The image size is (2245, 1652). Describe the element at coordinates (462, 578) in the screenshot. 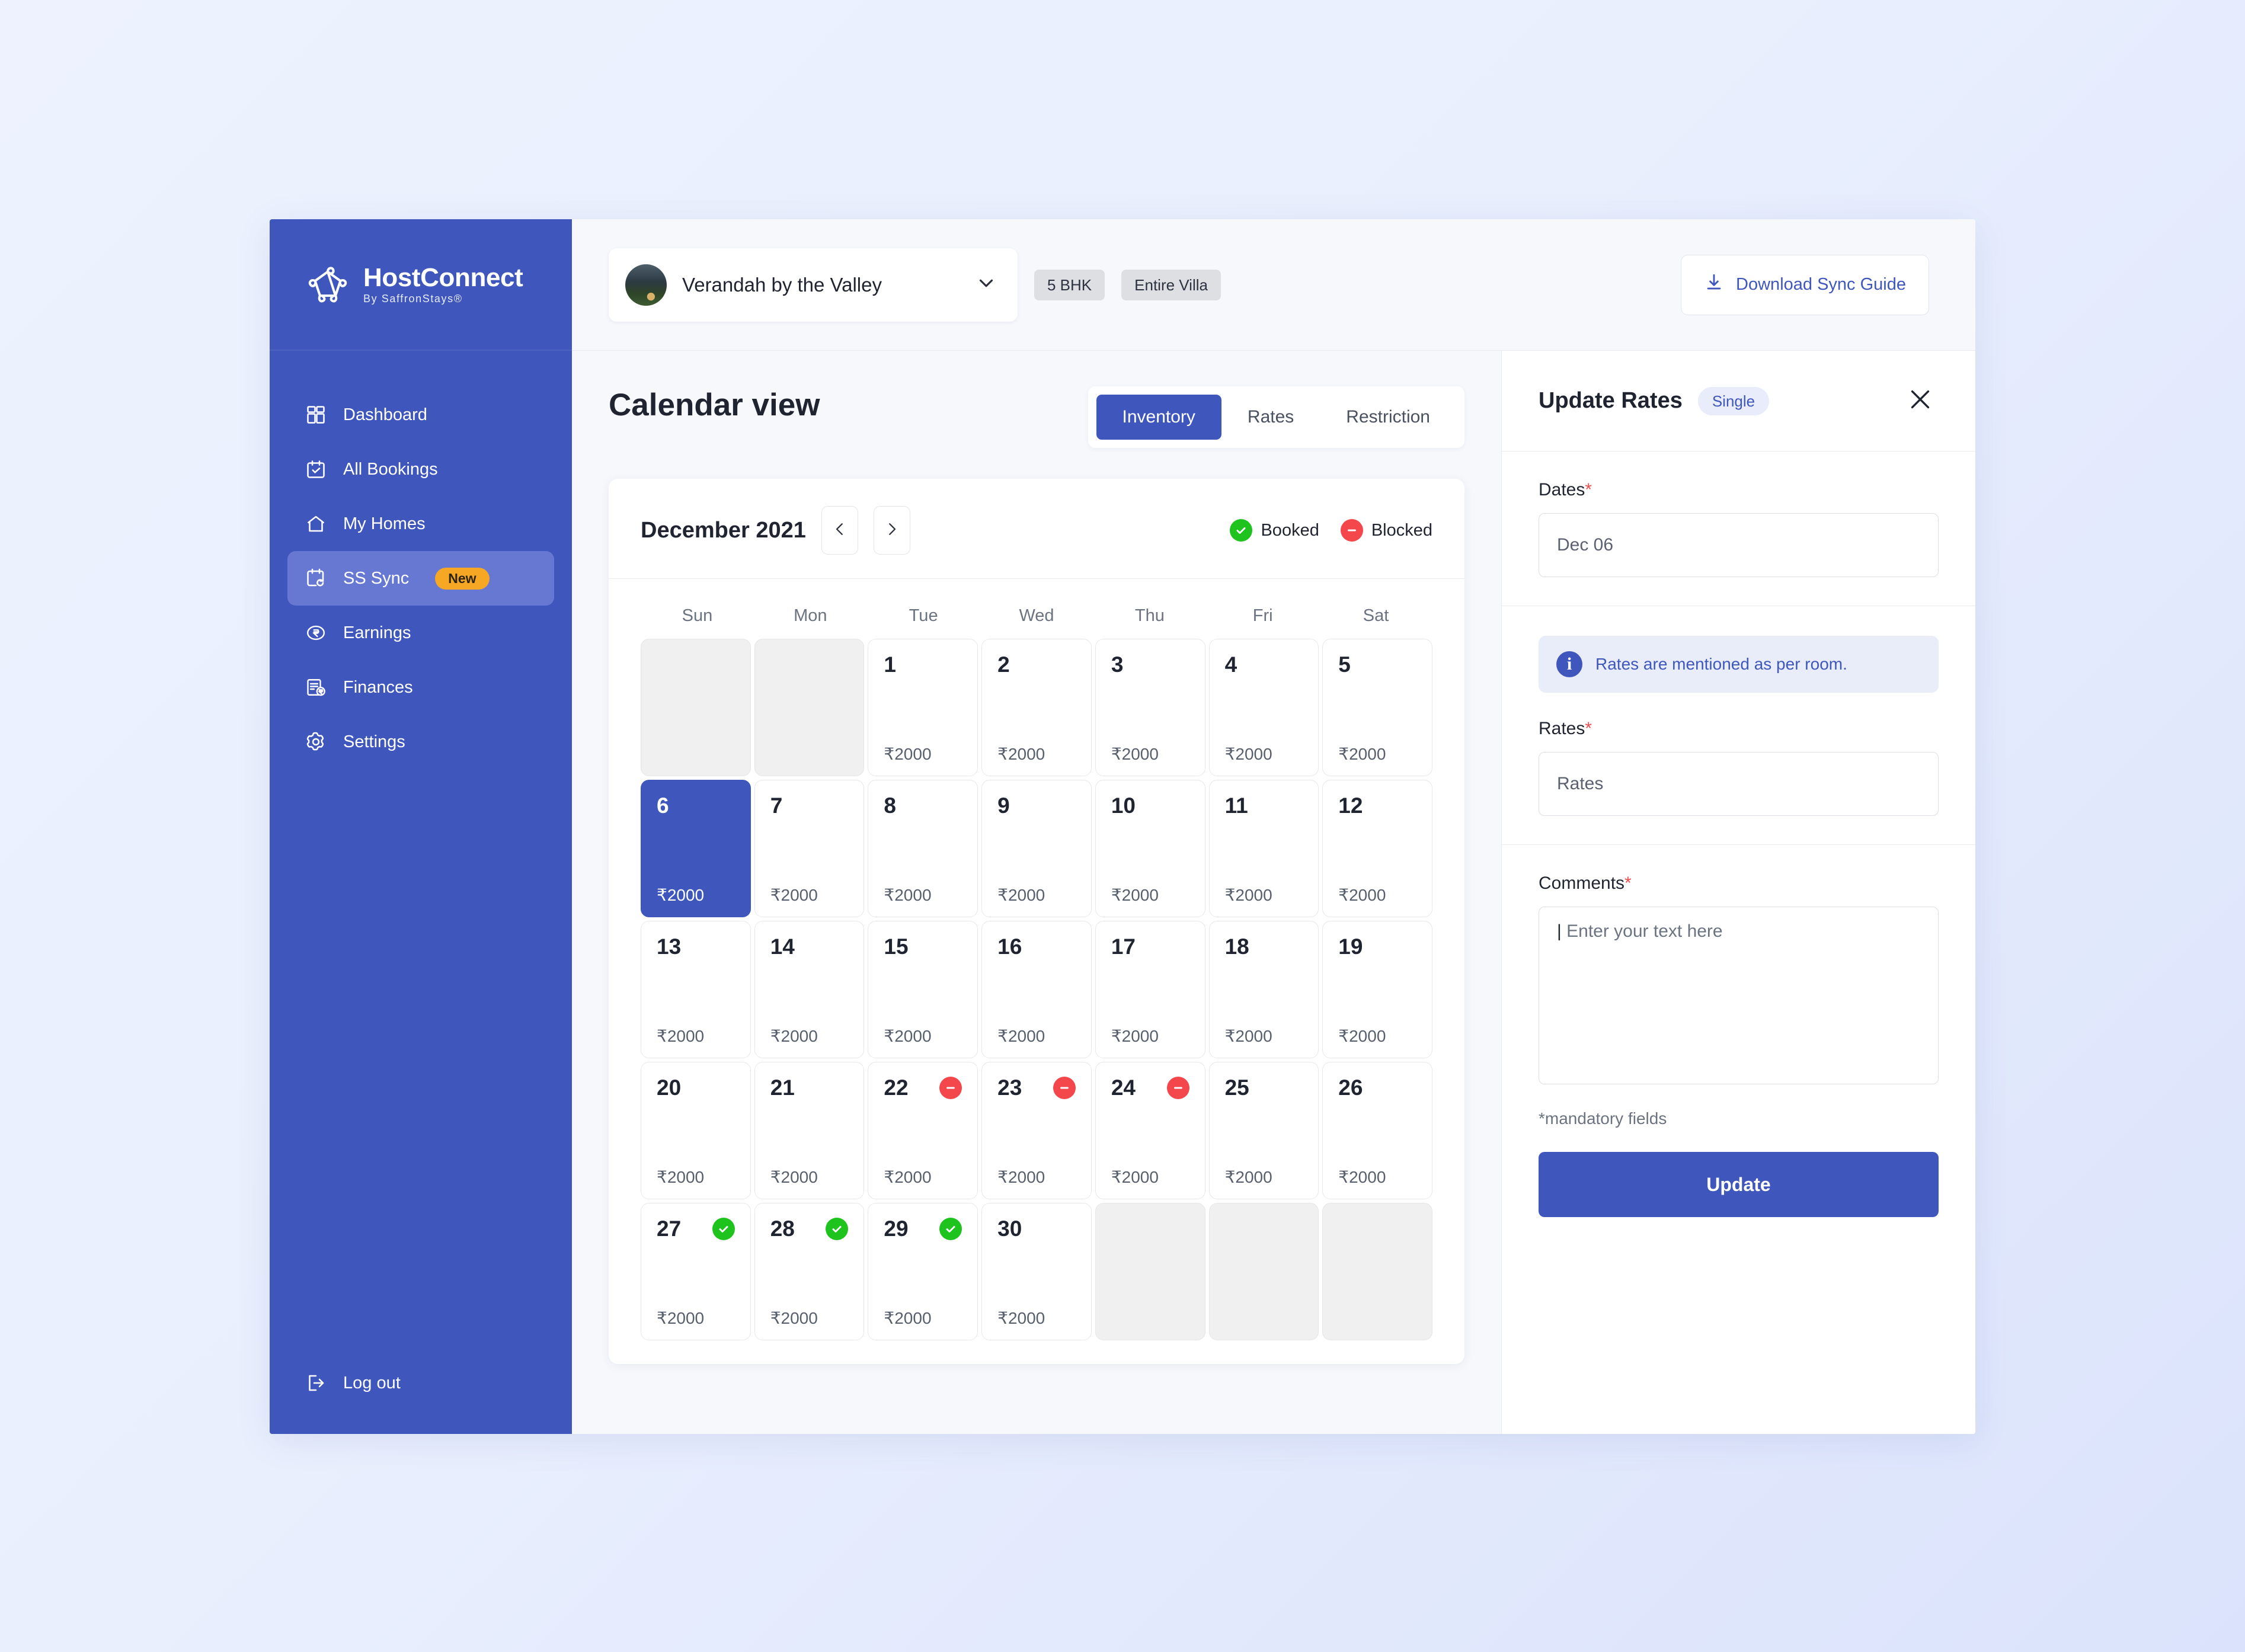

I see `sidebar-new-badge: New` at that location.